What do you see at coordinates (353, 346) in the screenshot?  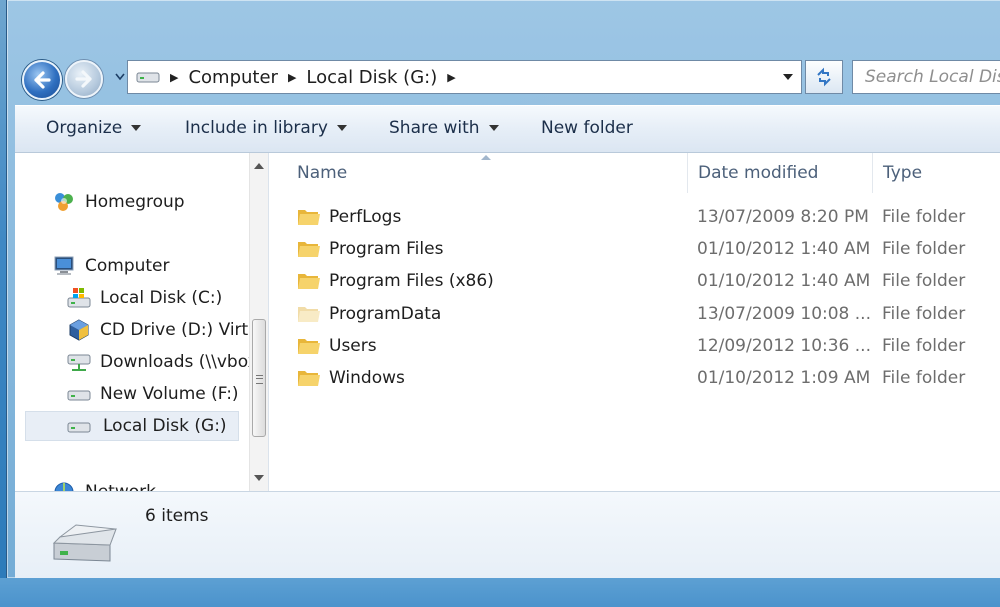 I see `file-name: Users` at bounding box center [353, 346].